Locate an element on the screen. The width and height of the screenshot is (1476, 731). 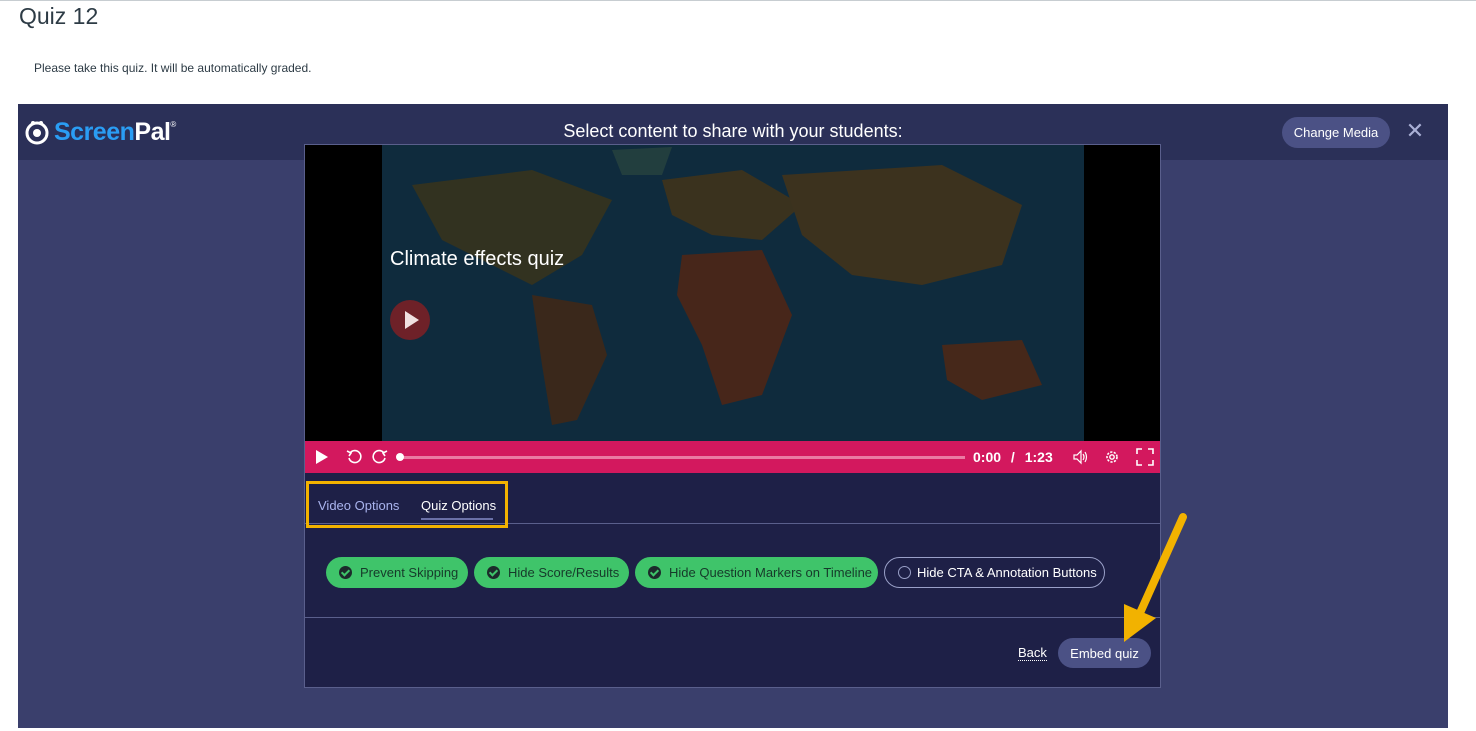
option-prevent-skipping: Prevent Skipping is located at coordinates (397, 572).